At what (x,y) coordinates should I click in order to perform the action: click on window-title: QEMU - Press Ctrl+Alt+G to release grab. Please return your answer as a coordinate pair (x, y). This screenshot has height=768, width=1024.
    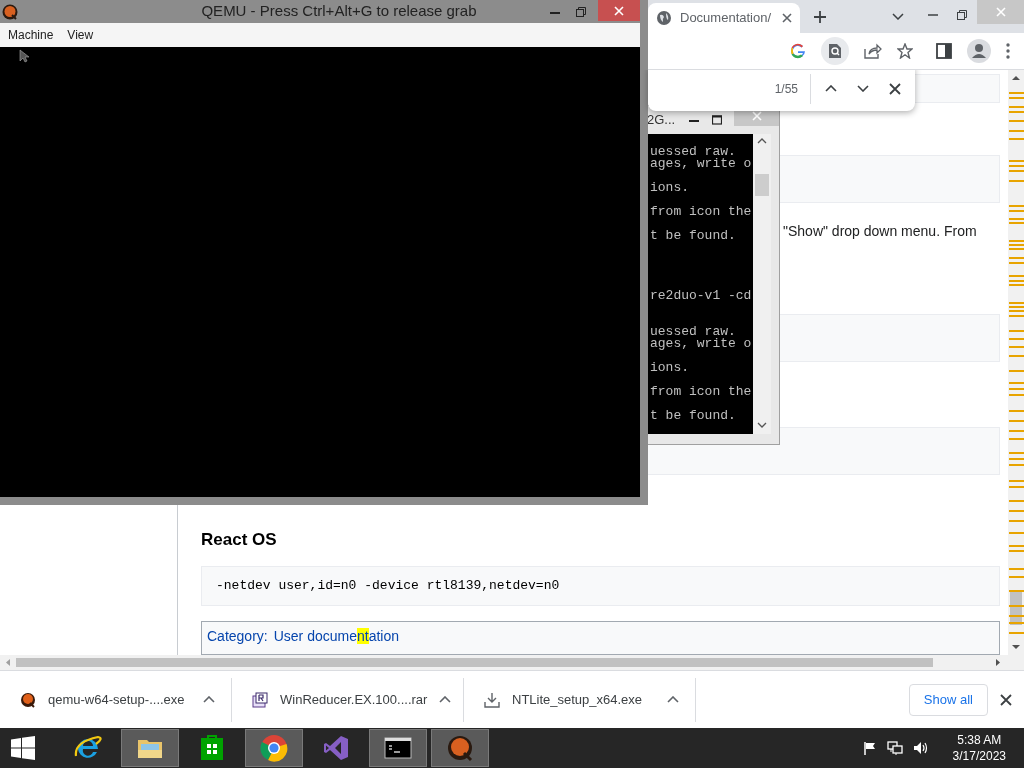
    Looking at the image, I should click on (339, 11).